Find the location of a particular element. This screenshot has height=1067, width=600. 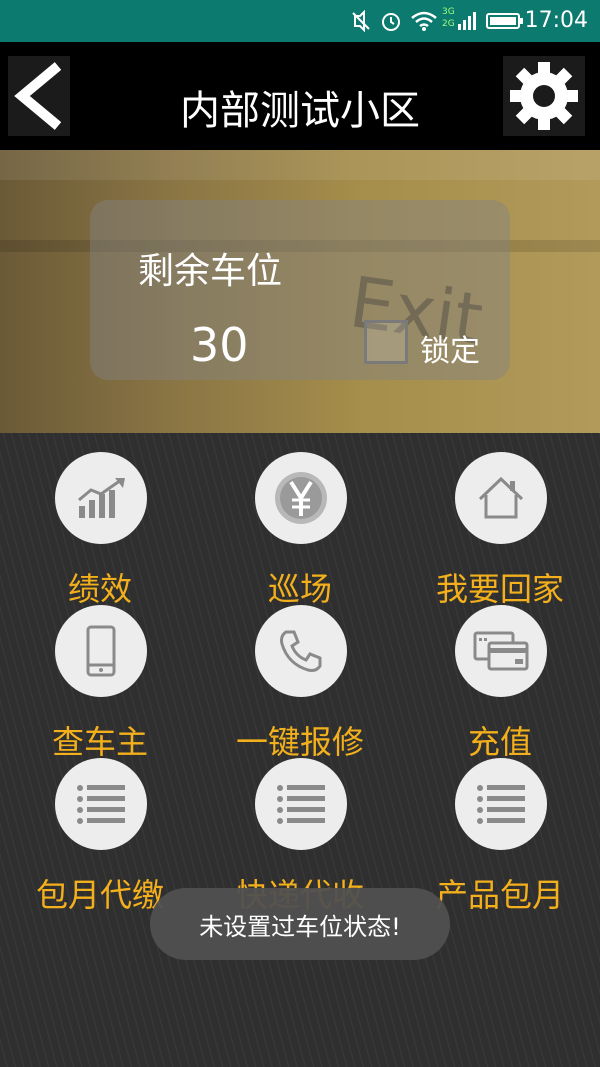

chart-up-icon is located at coordinates (101, 498).